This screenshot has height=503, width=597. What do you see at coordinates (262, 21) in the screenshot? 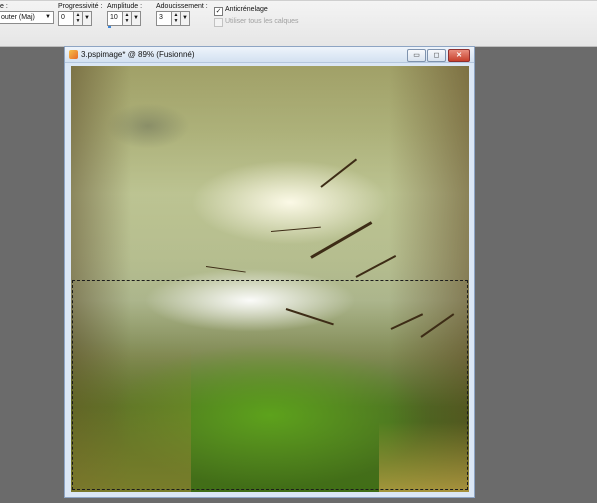
I see `tous-calques-label: Utiliser tous les calques` at bounding box center [262, 21].